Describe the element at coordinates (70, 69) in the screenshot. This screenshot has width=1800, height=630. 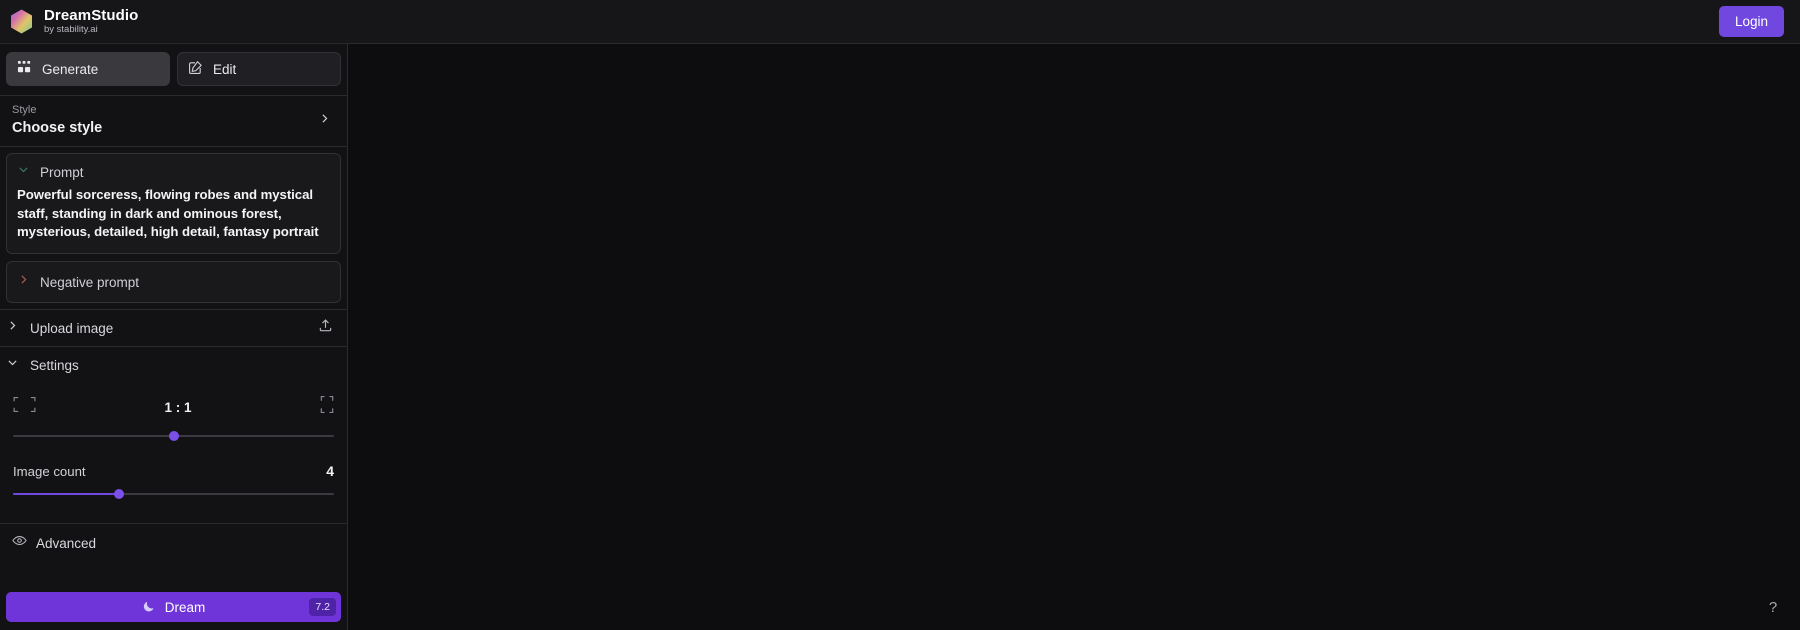
I see `tab-generate-label: Generate` at that location.